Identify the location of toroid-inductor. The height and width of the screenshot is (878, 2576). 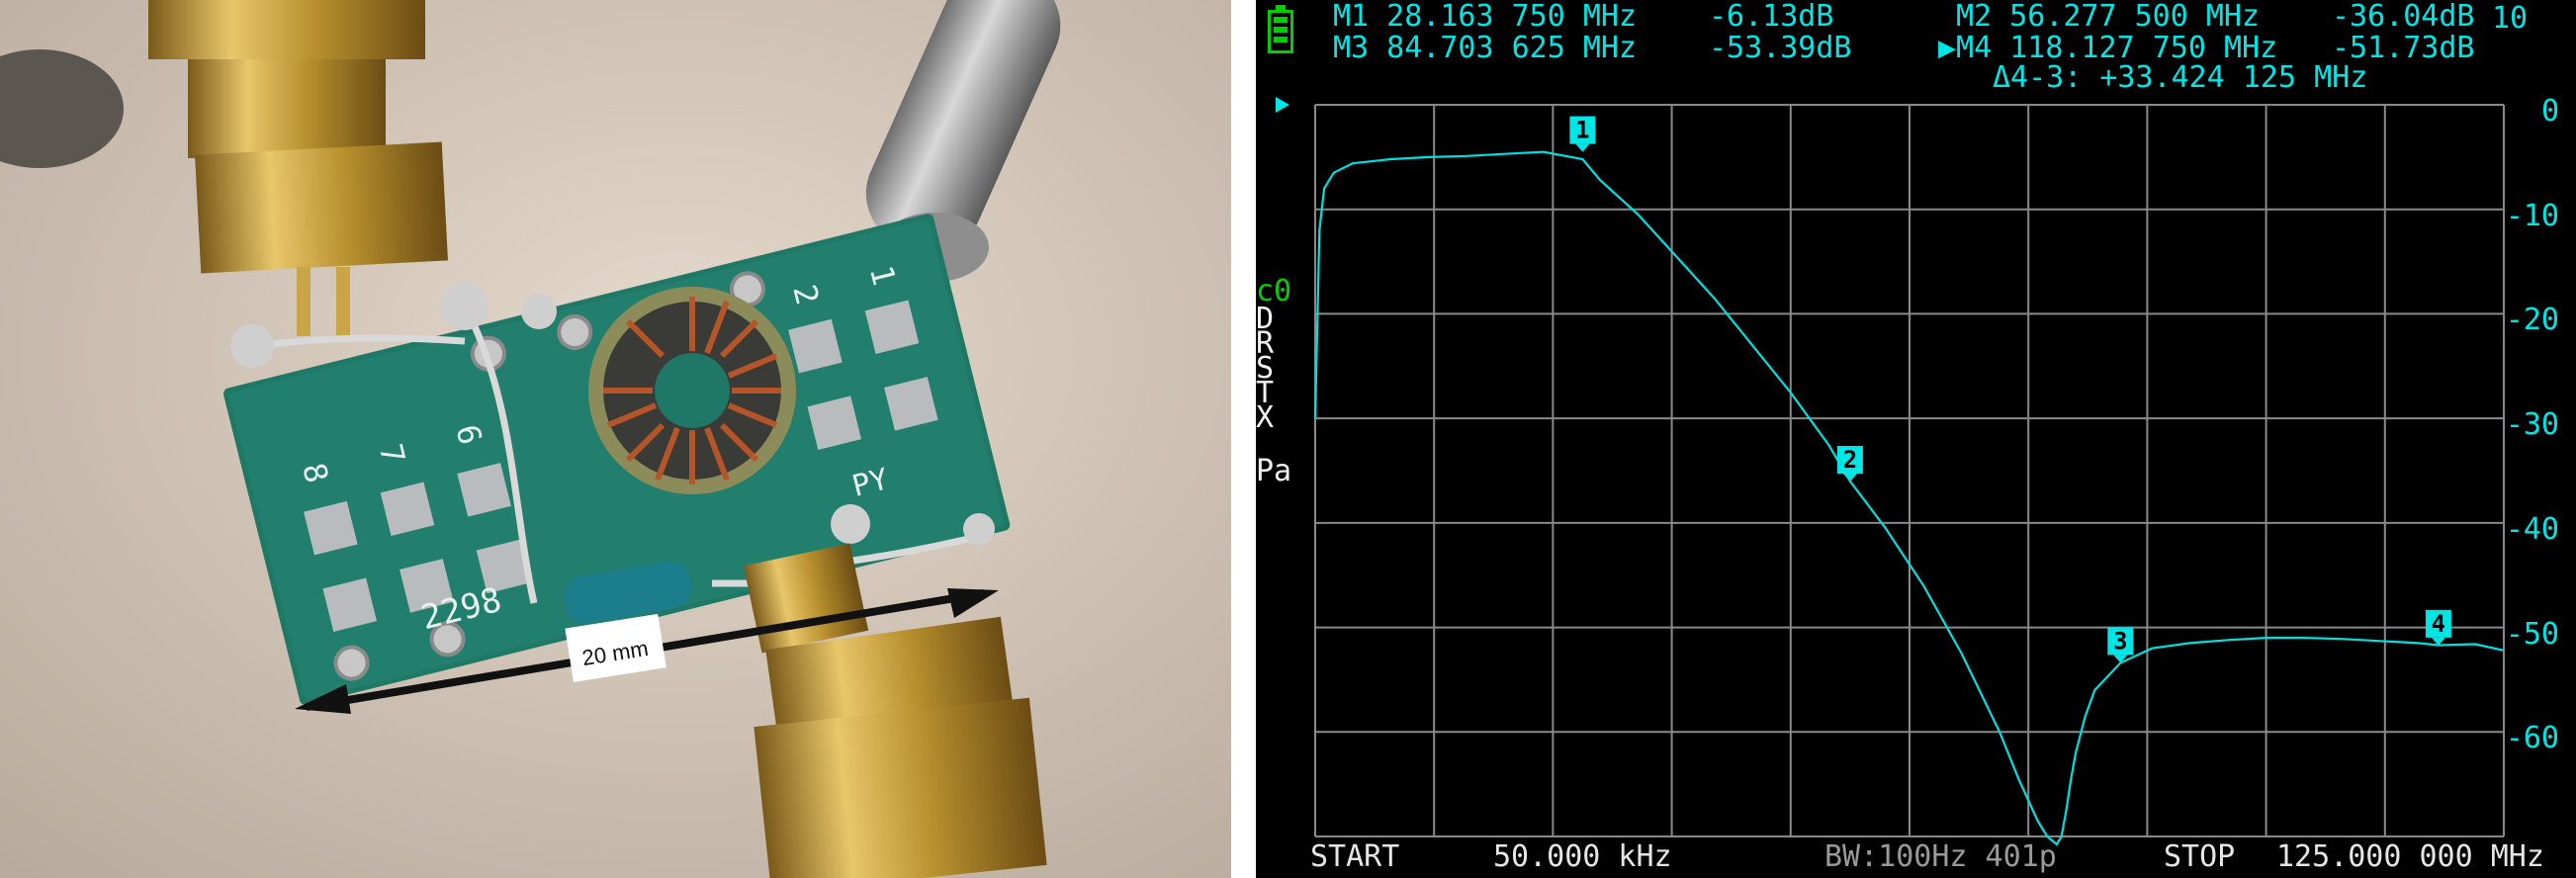
(692, 391).